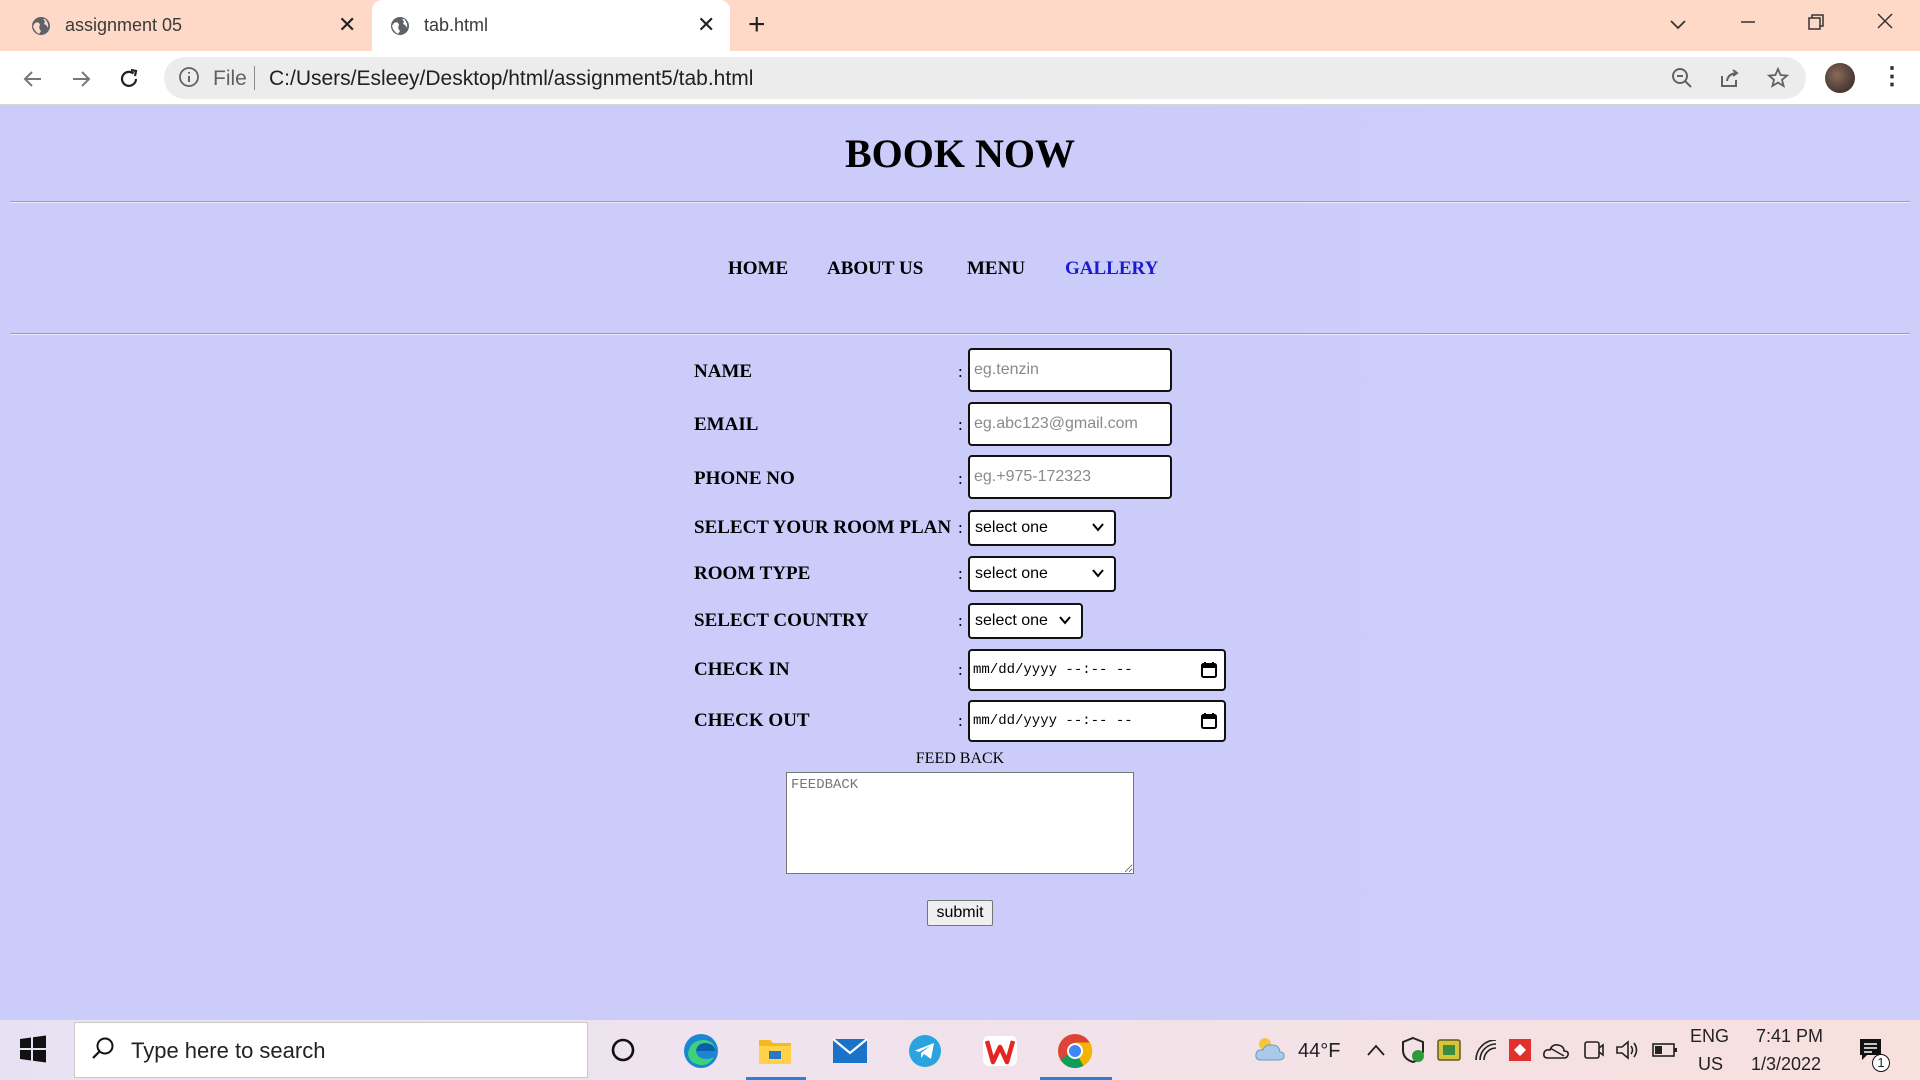 The image size is (1920, 1080). What do you see at coordinates (960, 913) in the screenshot?
I see `submit-button: submit` at bounding box center [960, 913].